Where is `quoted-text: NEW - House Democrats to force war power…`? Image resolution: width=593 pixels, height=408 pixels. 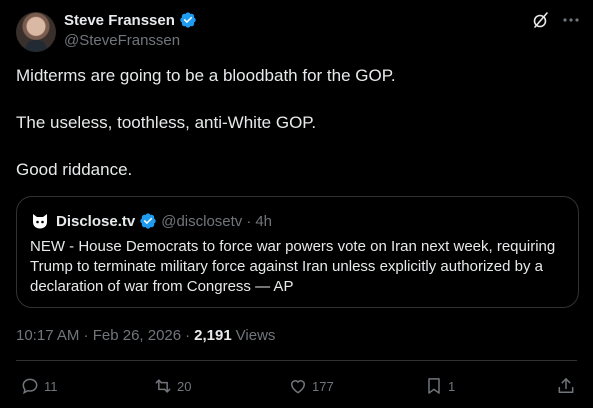 quoted-text: NEW - House Democrats to force war power… is located at coordinates (293, 266).